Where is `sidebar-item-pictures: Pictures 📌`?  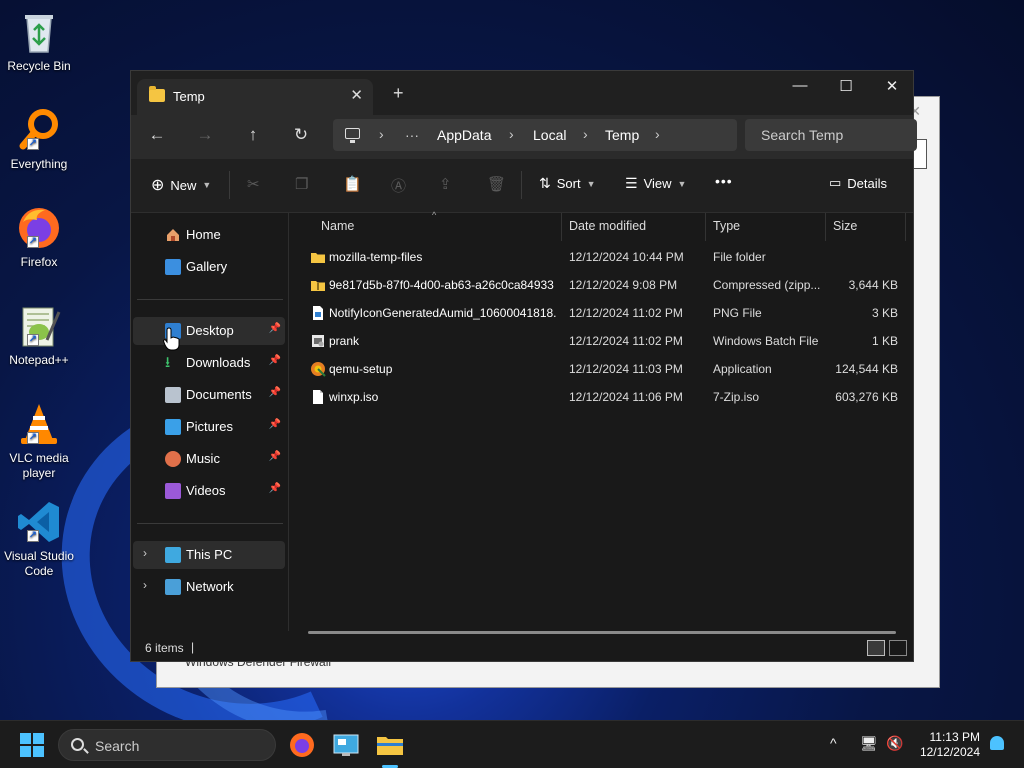 sidebar-item-pictures: Pictures 📌 is located at coordinates (209, 427).